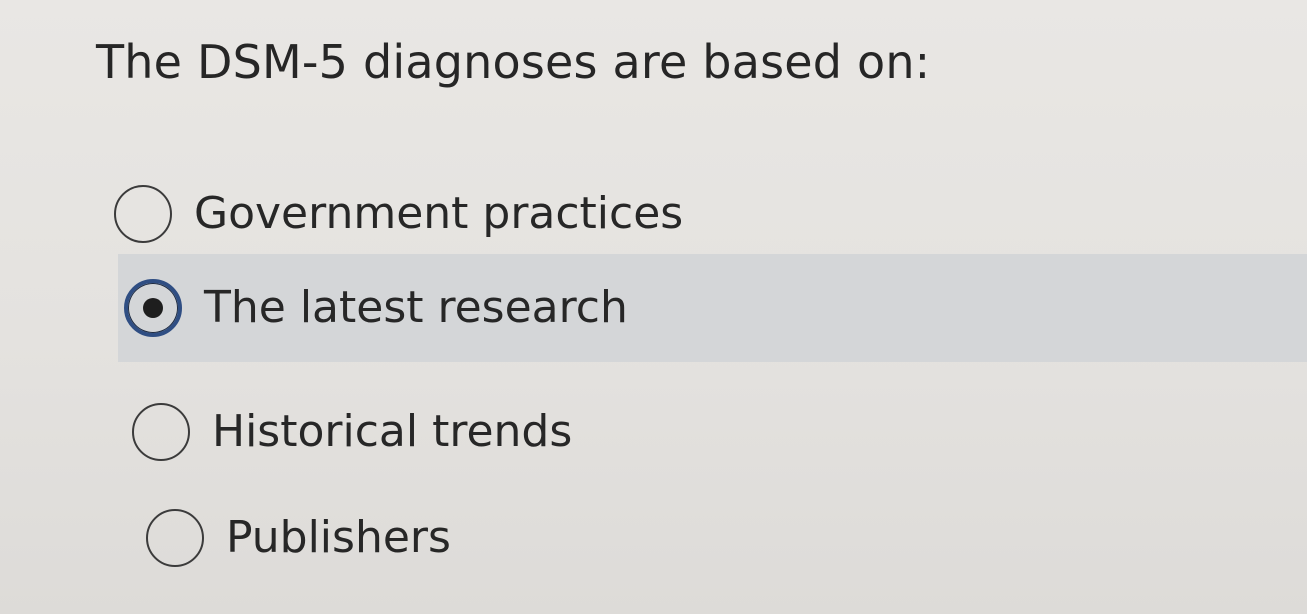 This screenshot has width=1307, height=614. I want to click on answer-option-historical-trends: Historical trends, so click(482, 432).